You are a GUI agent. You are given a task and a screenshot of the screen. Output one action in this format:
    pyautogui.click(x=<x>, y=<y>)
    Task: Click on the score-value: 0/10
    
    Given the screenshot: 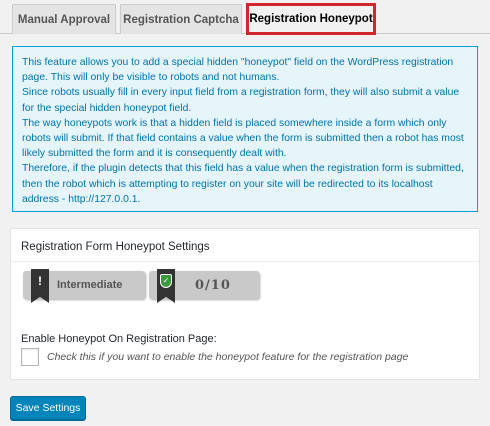 What is the action you would take?
    pyautogui.click(x=213, y=285)
    